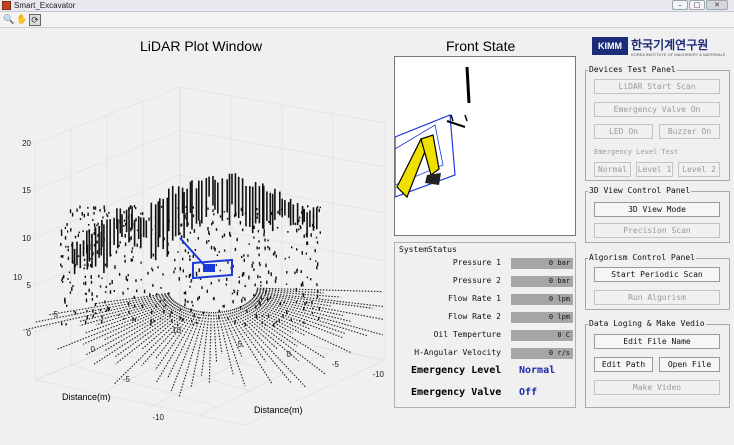 The image size is (734, 445). What do you see at coordinates (542, 353) in the screenshot?
I see `status-value: 0 r/s` at bounding box center [542, 353].